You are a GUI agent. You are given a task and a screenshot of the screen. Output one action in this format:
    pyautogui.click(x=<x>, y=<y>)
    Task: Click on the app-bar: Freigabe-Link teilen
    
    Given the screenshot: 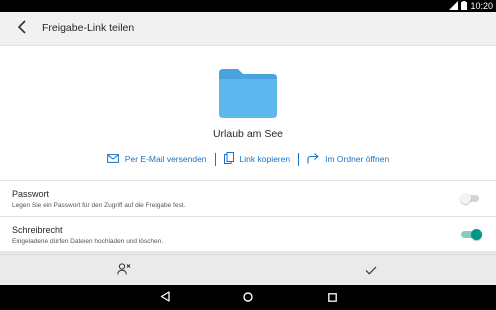 What is the action you would take?
    pyautogui.click(x=248, y=29)
    